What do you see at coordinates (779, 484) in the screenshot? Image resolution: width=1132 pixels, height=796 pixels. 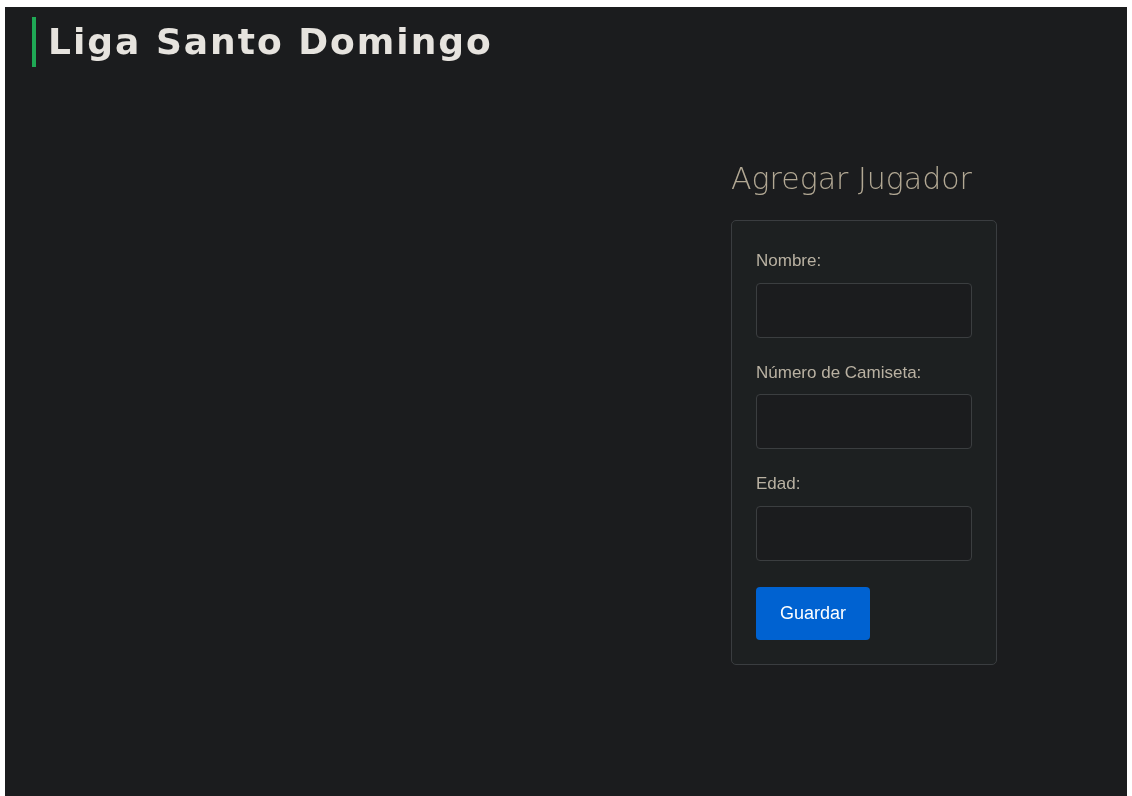 I see `field-label: Edad:` at bounding box center [779, 484].